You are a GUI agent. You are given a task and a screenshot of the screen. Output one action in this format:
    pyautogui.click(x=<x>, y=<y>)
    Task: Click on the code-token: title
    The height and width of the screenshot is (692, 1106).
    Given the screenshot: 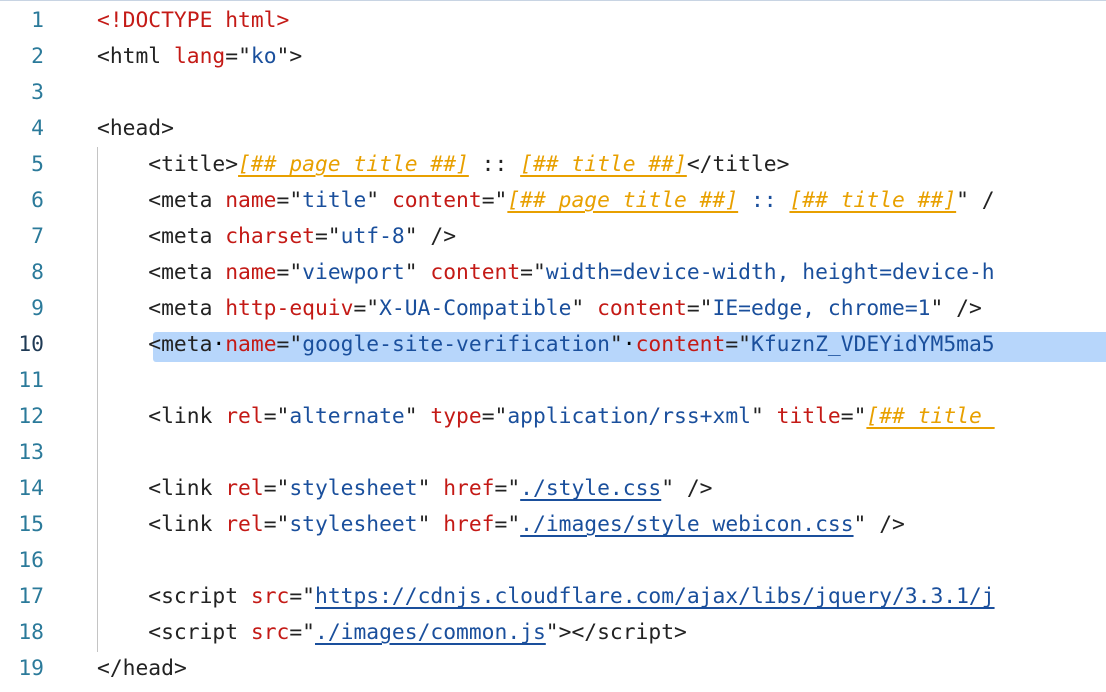 What is the action you would take?
    pyautogui.click(x=334, y=200)
    